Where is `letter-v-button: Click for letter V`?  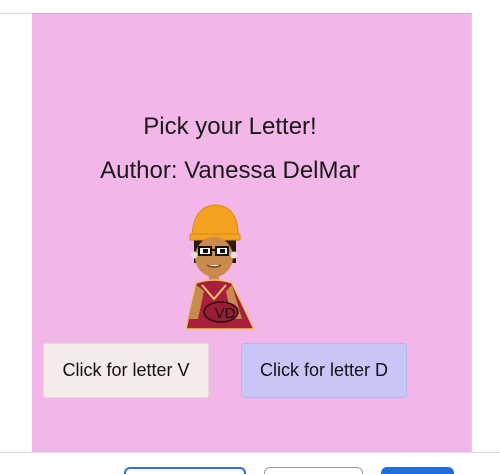
letter-v-button: Click for letter V is located at coordinates (126, 370).